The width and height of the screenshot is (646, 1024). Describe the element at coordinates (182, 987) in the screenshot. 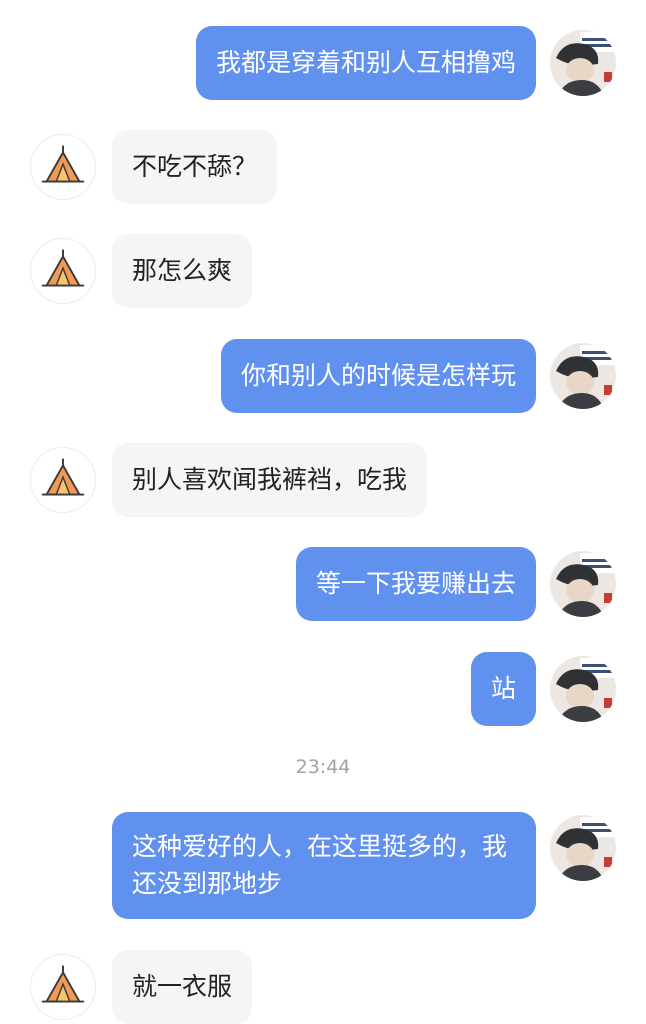

I see `message-bubble-incoming: 就一衣服` at that location.